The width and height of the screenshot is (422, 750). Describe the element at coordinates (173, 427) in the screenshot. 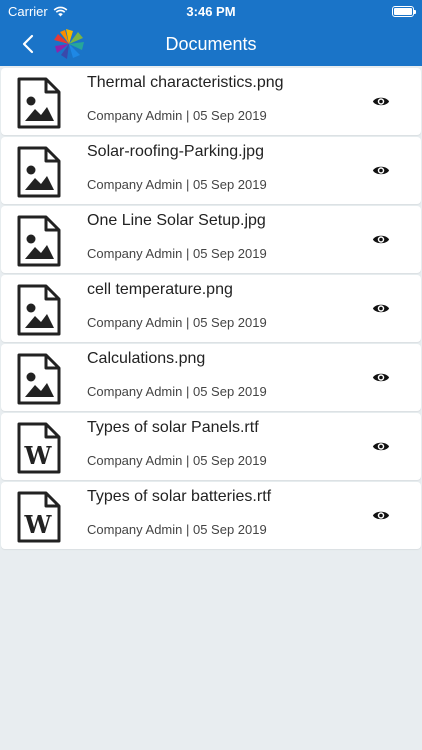

I see `document-name: Types of solar Panels.rtf` at that location.